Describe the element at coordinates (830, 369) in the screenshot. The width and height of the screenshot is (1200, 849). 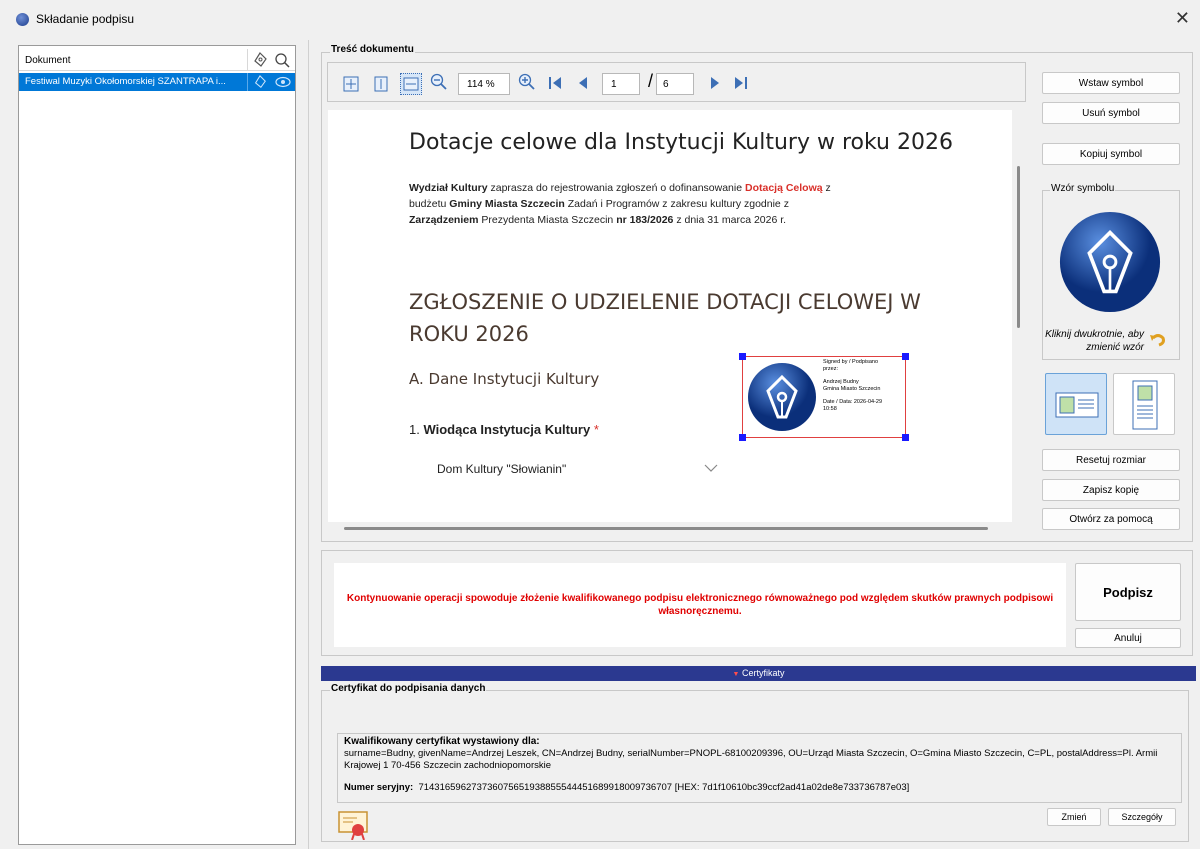
I see `signature-line: przez:` at that location.